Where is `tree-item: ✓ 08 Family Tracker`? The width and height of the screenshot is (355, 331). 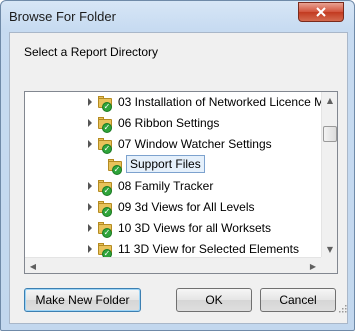
tree-item: ✓ 08 Family Tracker is located at coordinates (173, 186).